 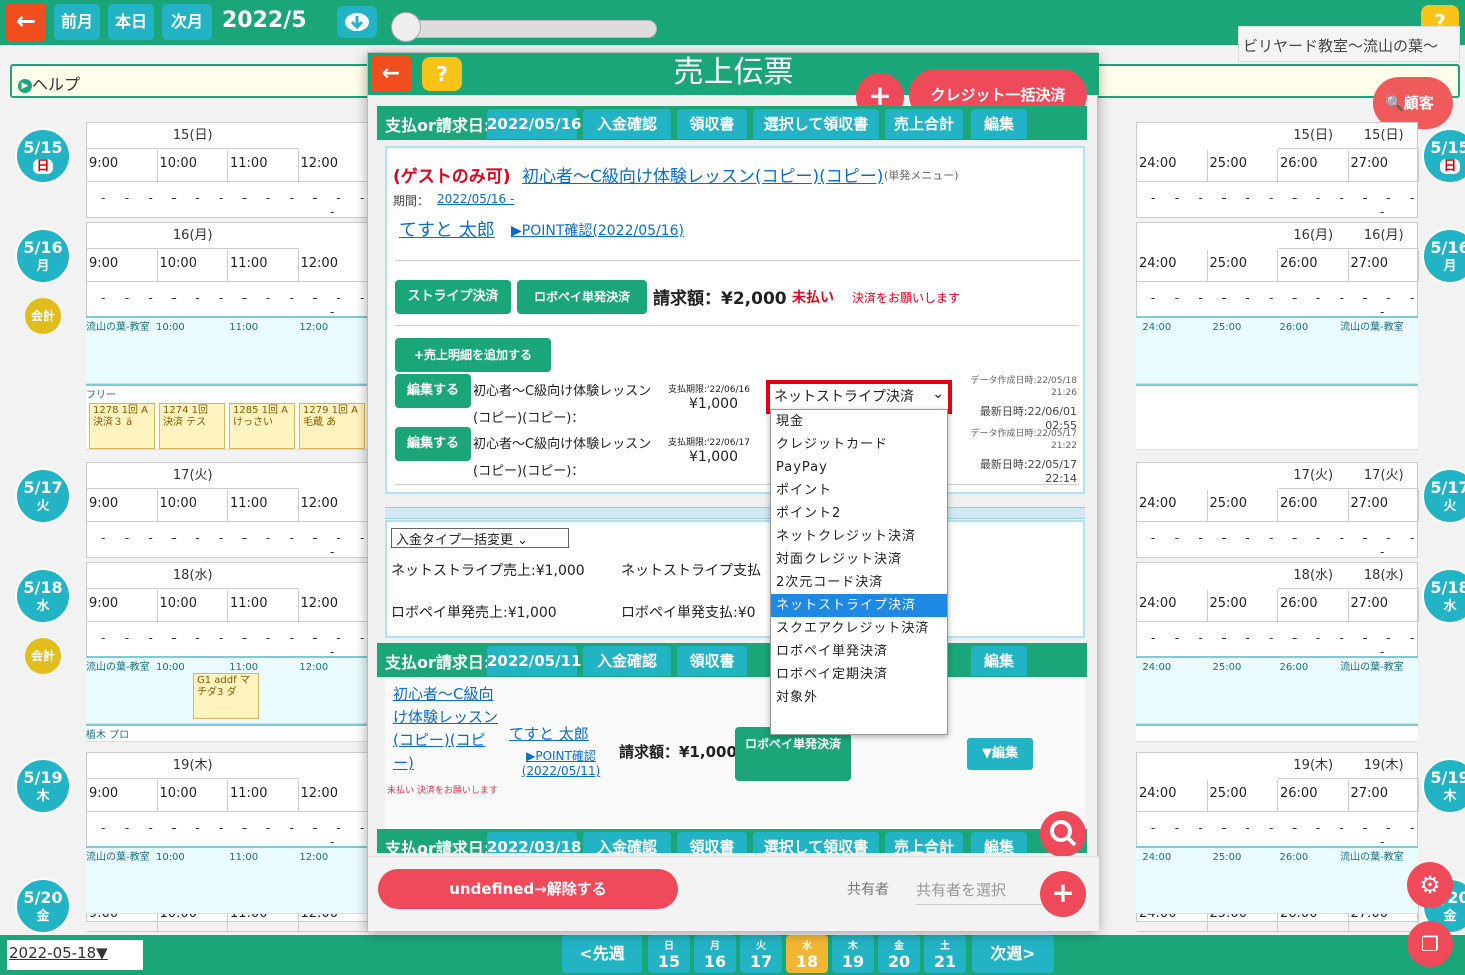 What do you see at coordinates (480, 538) in the screenshot?
I see `deposit-type-select: 入金タイプ一括変更 ⌄` at bounding box center [480, 538].